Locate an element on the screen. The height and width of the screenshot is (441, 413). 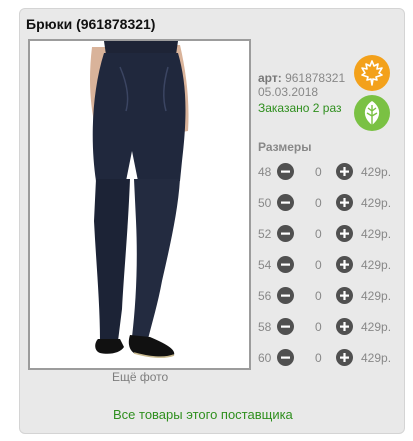
supplier-products-link: Все товары этого поставщика is located at coordinates (203, 414).